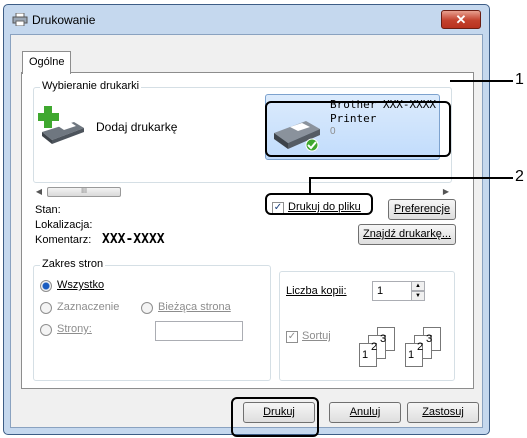 This screenshot has height=438, width=527. What do you see at coordinates (316, 291) in the screenshot?
I see `copies-label: Liczba kopii:` at bounding box center [316, 291].